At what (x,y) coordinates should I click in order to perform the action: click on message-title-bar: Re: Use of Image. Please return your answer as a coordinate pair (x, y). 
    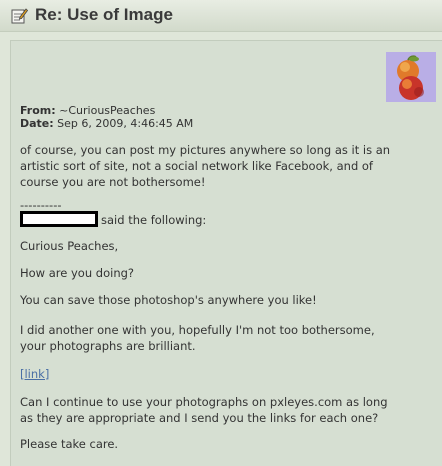
    Looking at the image, I should click on (221, 16).